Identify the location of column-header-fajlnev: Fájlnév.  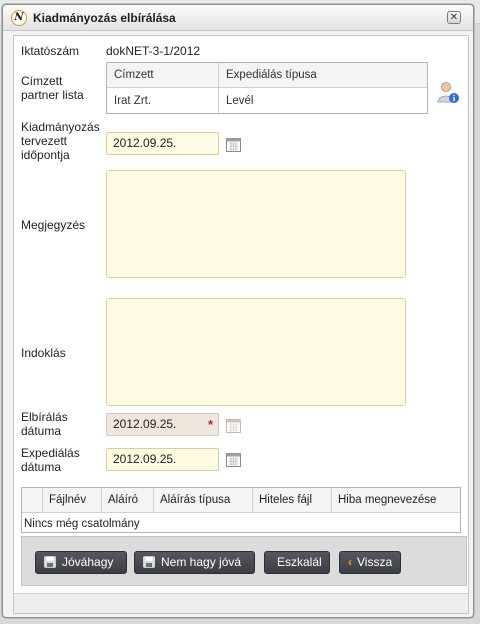
(71, 500).